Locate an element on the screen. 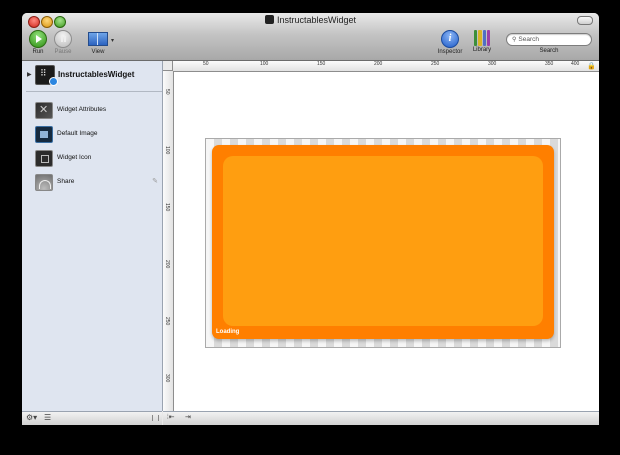 The height and width of the screenshot is (455, 620). canvas-footer: ⦙⇤ ⇥ is located at coordinates (381, 418).